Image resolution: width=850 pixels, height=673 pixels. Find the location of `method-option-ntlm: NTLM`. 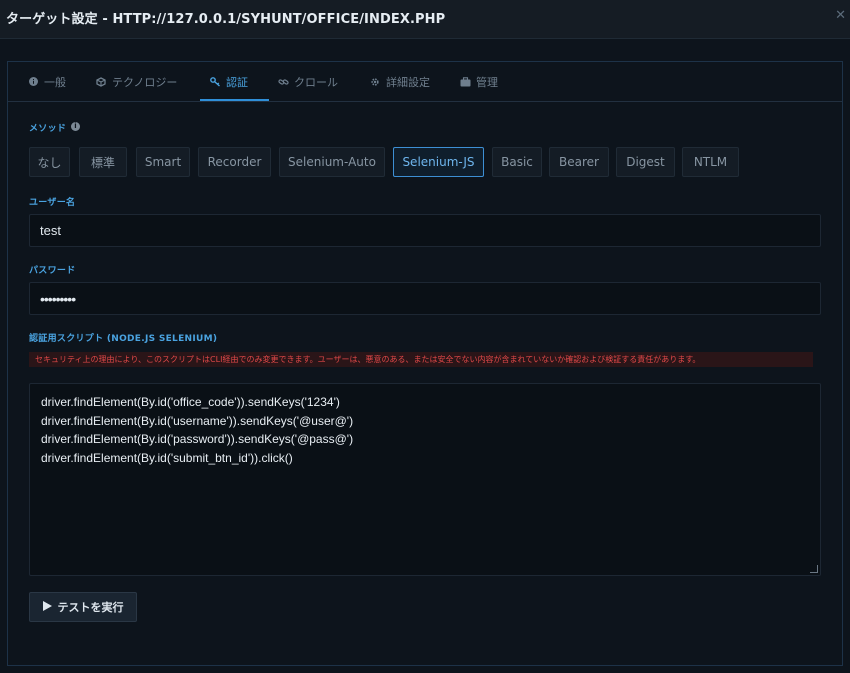

method-option-ntlm: NTLM is located at coordinates (710, 162).